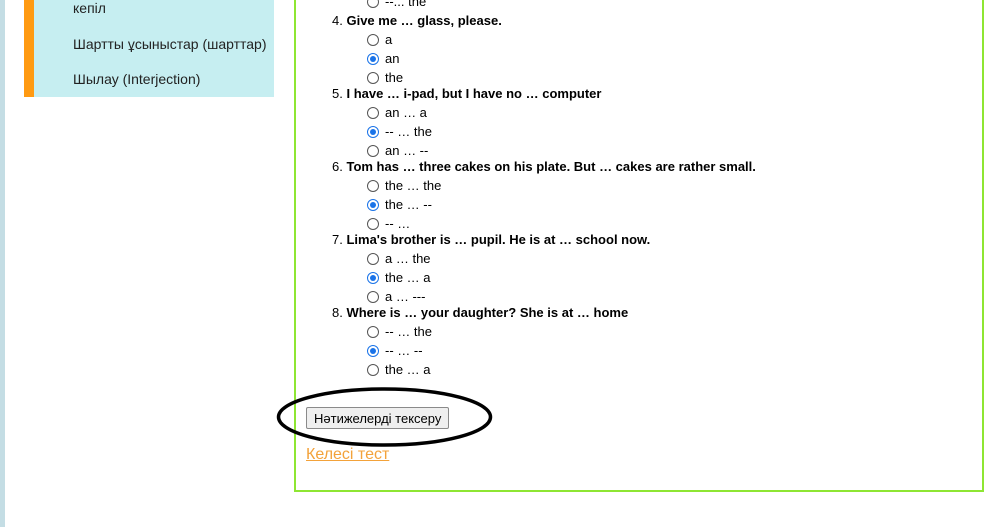 This screenshot has height=527, width=999. Describe the element at coordinates (394, 77) in the screenshot. I see `option-label: the` at that location.